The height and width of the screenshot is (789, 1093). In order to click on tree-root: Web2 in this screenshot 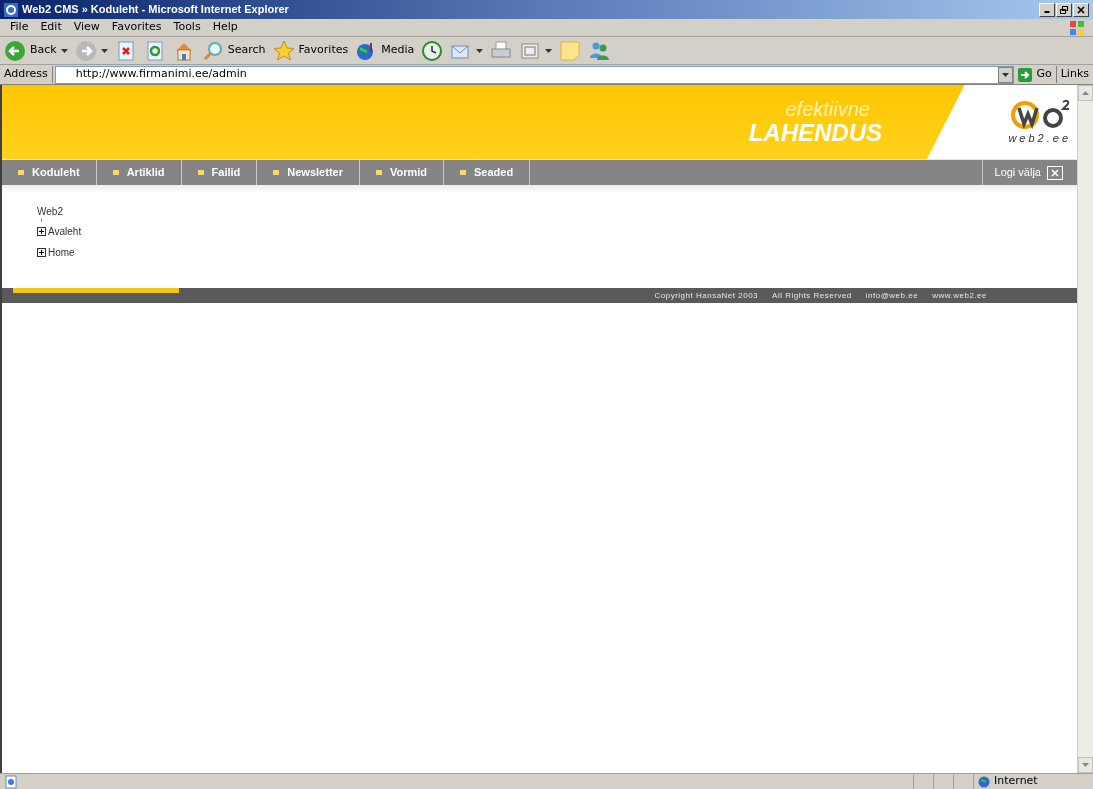, I will do `click(557, 211)`.